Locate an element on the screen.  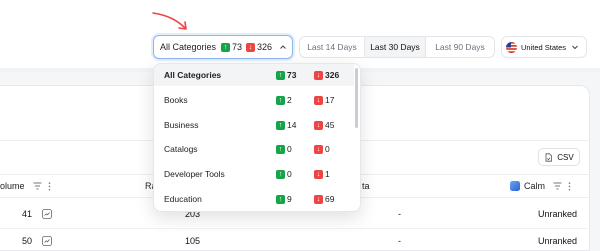
country-select: United States is located at coordinates (544, 47).